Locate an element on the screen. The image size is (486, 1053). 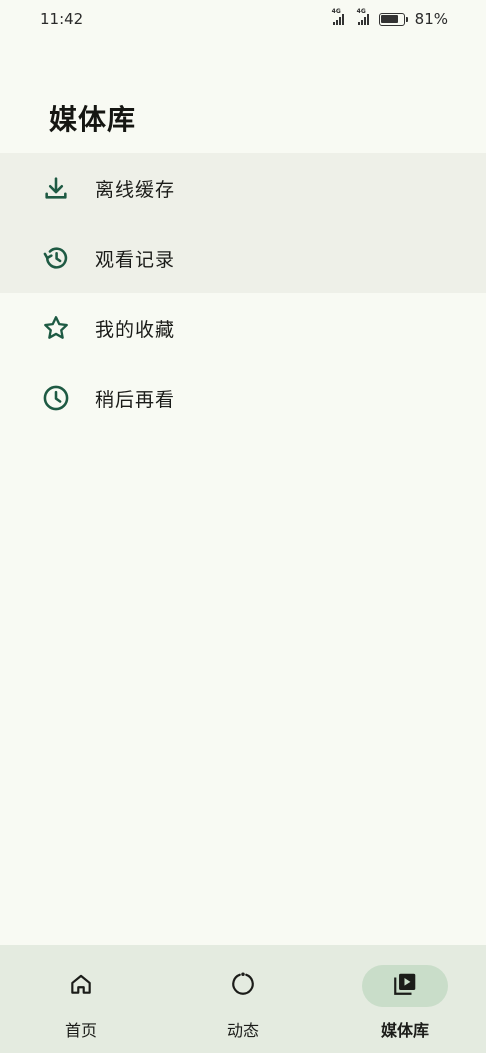
menu-item-watch-later: 稍后再看 is located at coordinates (243, 398).